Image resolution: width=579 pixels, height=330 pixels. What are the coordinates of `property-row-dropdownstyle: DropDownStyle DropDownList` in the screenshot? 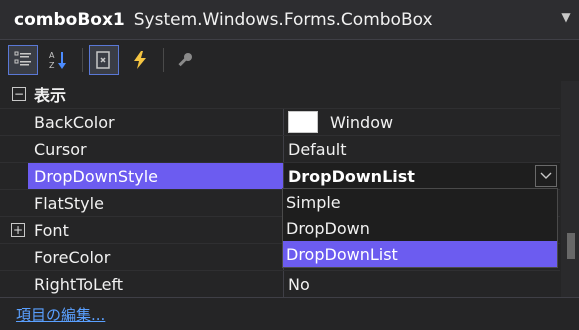 It's located at (280, 175).